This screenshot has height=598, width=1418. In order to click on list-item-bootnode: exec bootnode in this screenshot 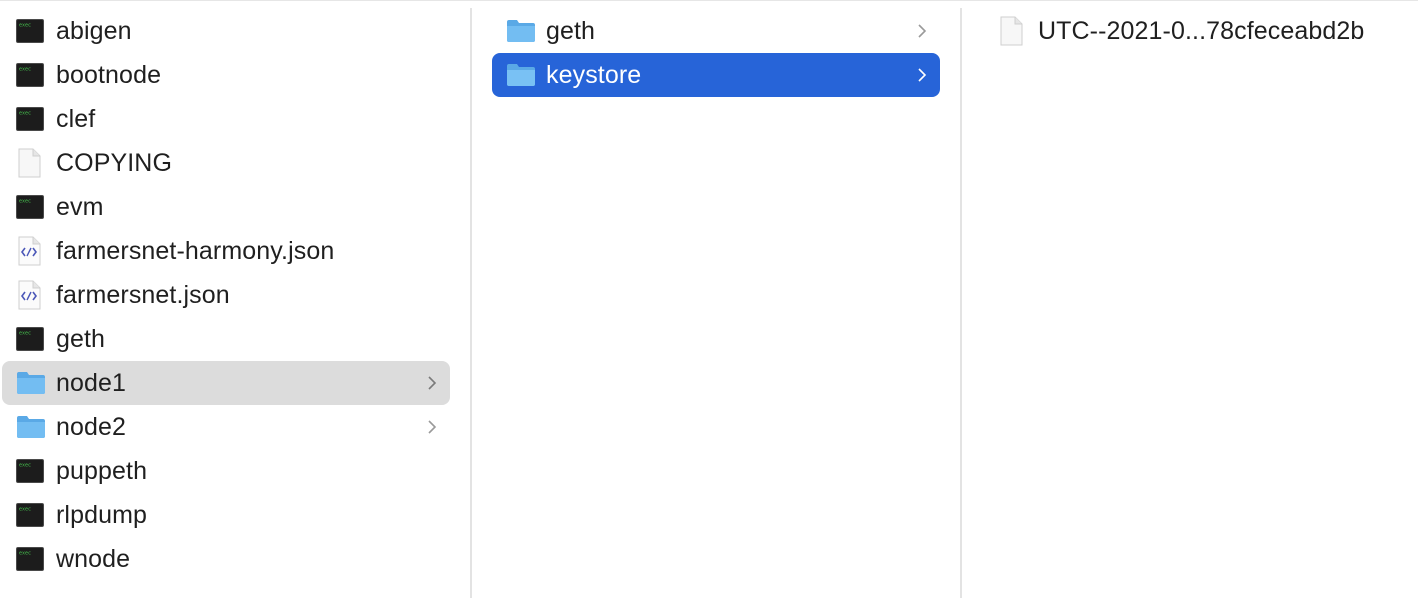, I will do `click(226, 75)`.